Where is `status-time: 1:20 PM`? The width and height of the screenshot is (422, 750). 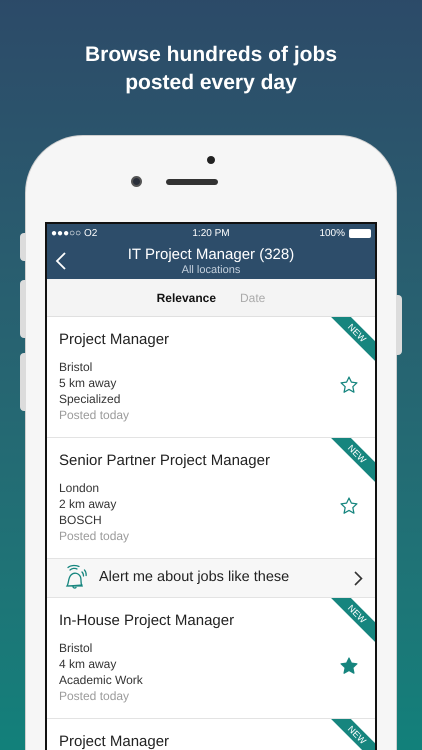 status-time: 1:20 PM is located at coordinates (211, 234).